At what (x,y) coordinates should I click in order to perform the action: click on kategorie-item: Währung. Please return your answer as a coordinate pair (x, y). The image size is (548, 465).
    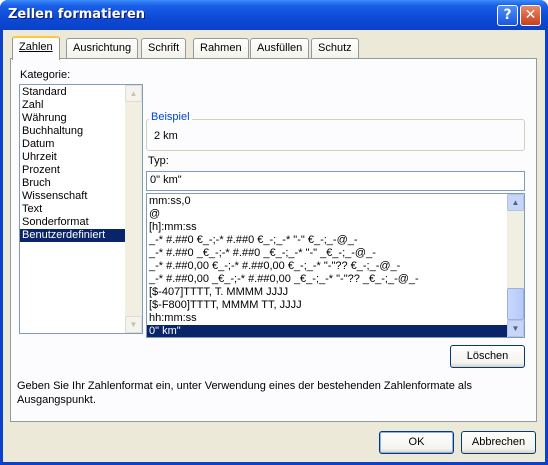
    Looking at the image, I should click on (81, 118).